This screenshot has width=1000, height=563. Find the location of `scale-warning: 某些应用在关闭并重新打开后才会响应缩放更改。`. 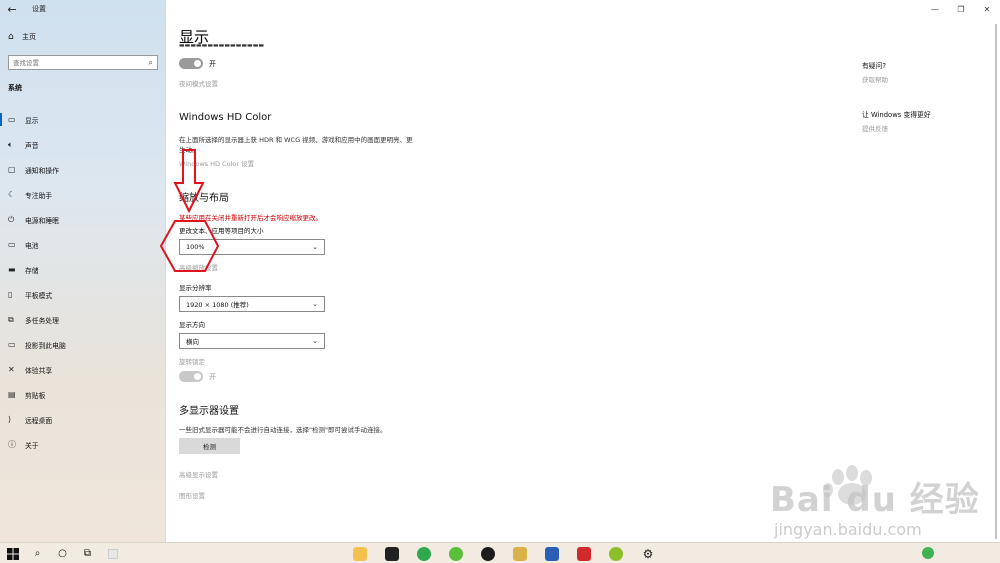

scale-warning: 某些应用在关闭并重新打开后才会响应缩放更改。 is located at coordinates (250, 218).